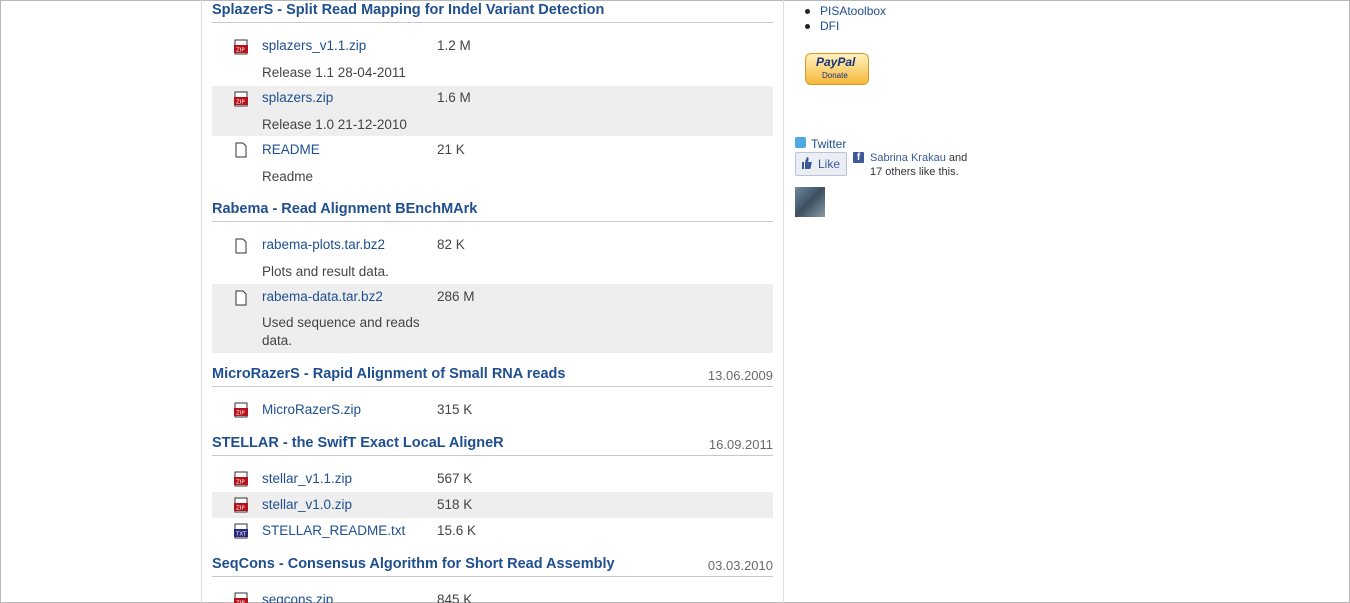 This screenshot has height=603, width=1350. What do you see at coordinates (740, 444) in the screenshot?
I see `section-date: 16.09.2011` at bounding box center [740, 444].